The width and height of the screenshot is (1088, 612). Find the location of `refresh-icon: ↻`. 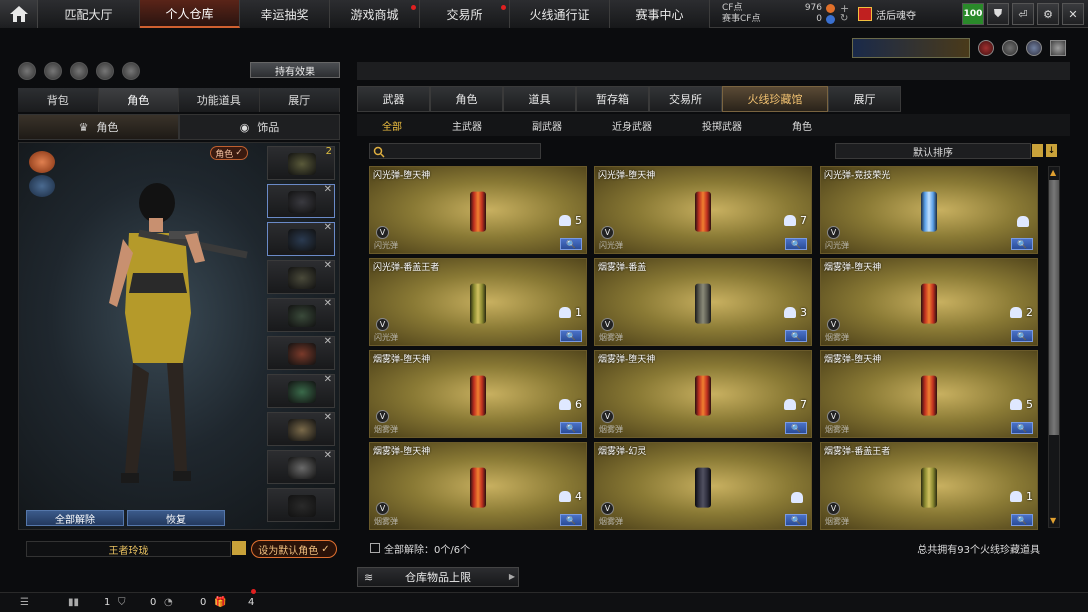

refresh-icon: ↻ is located at coordinates (844, 18).